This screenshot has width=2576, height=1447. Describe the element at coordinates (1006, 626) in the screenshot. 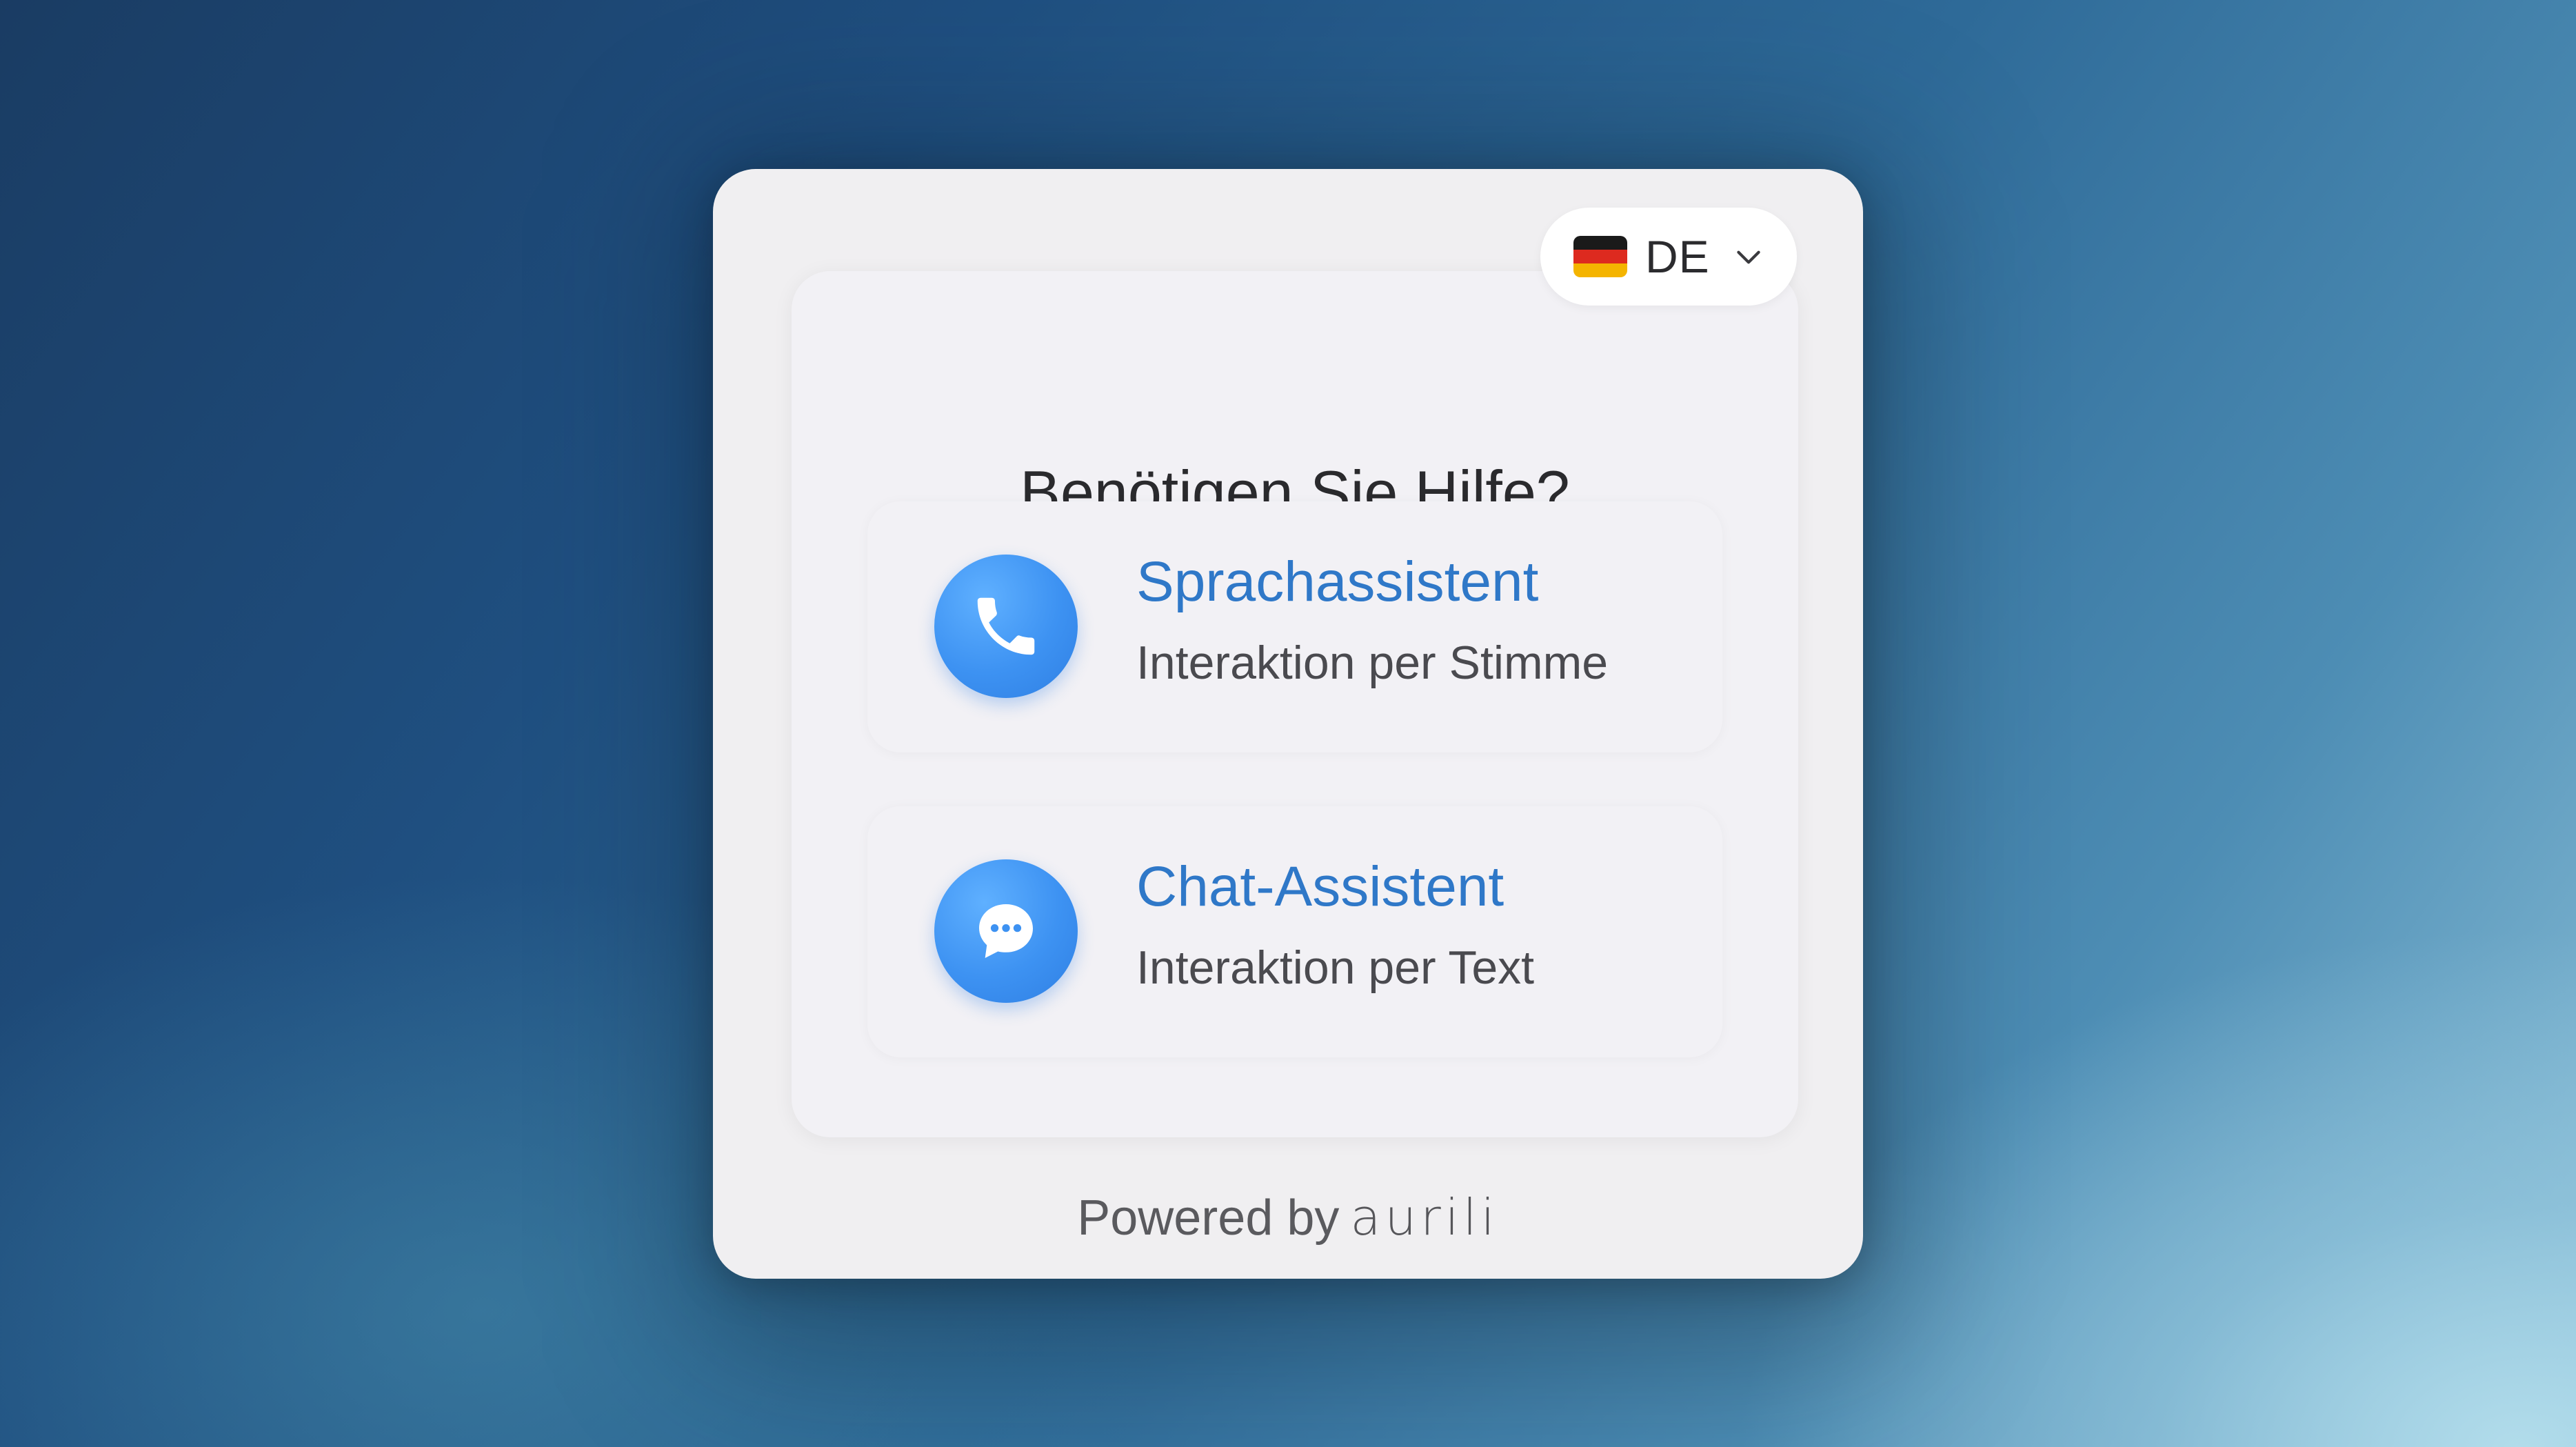

I see `phone-icon` at that location.